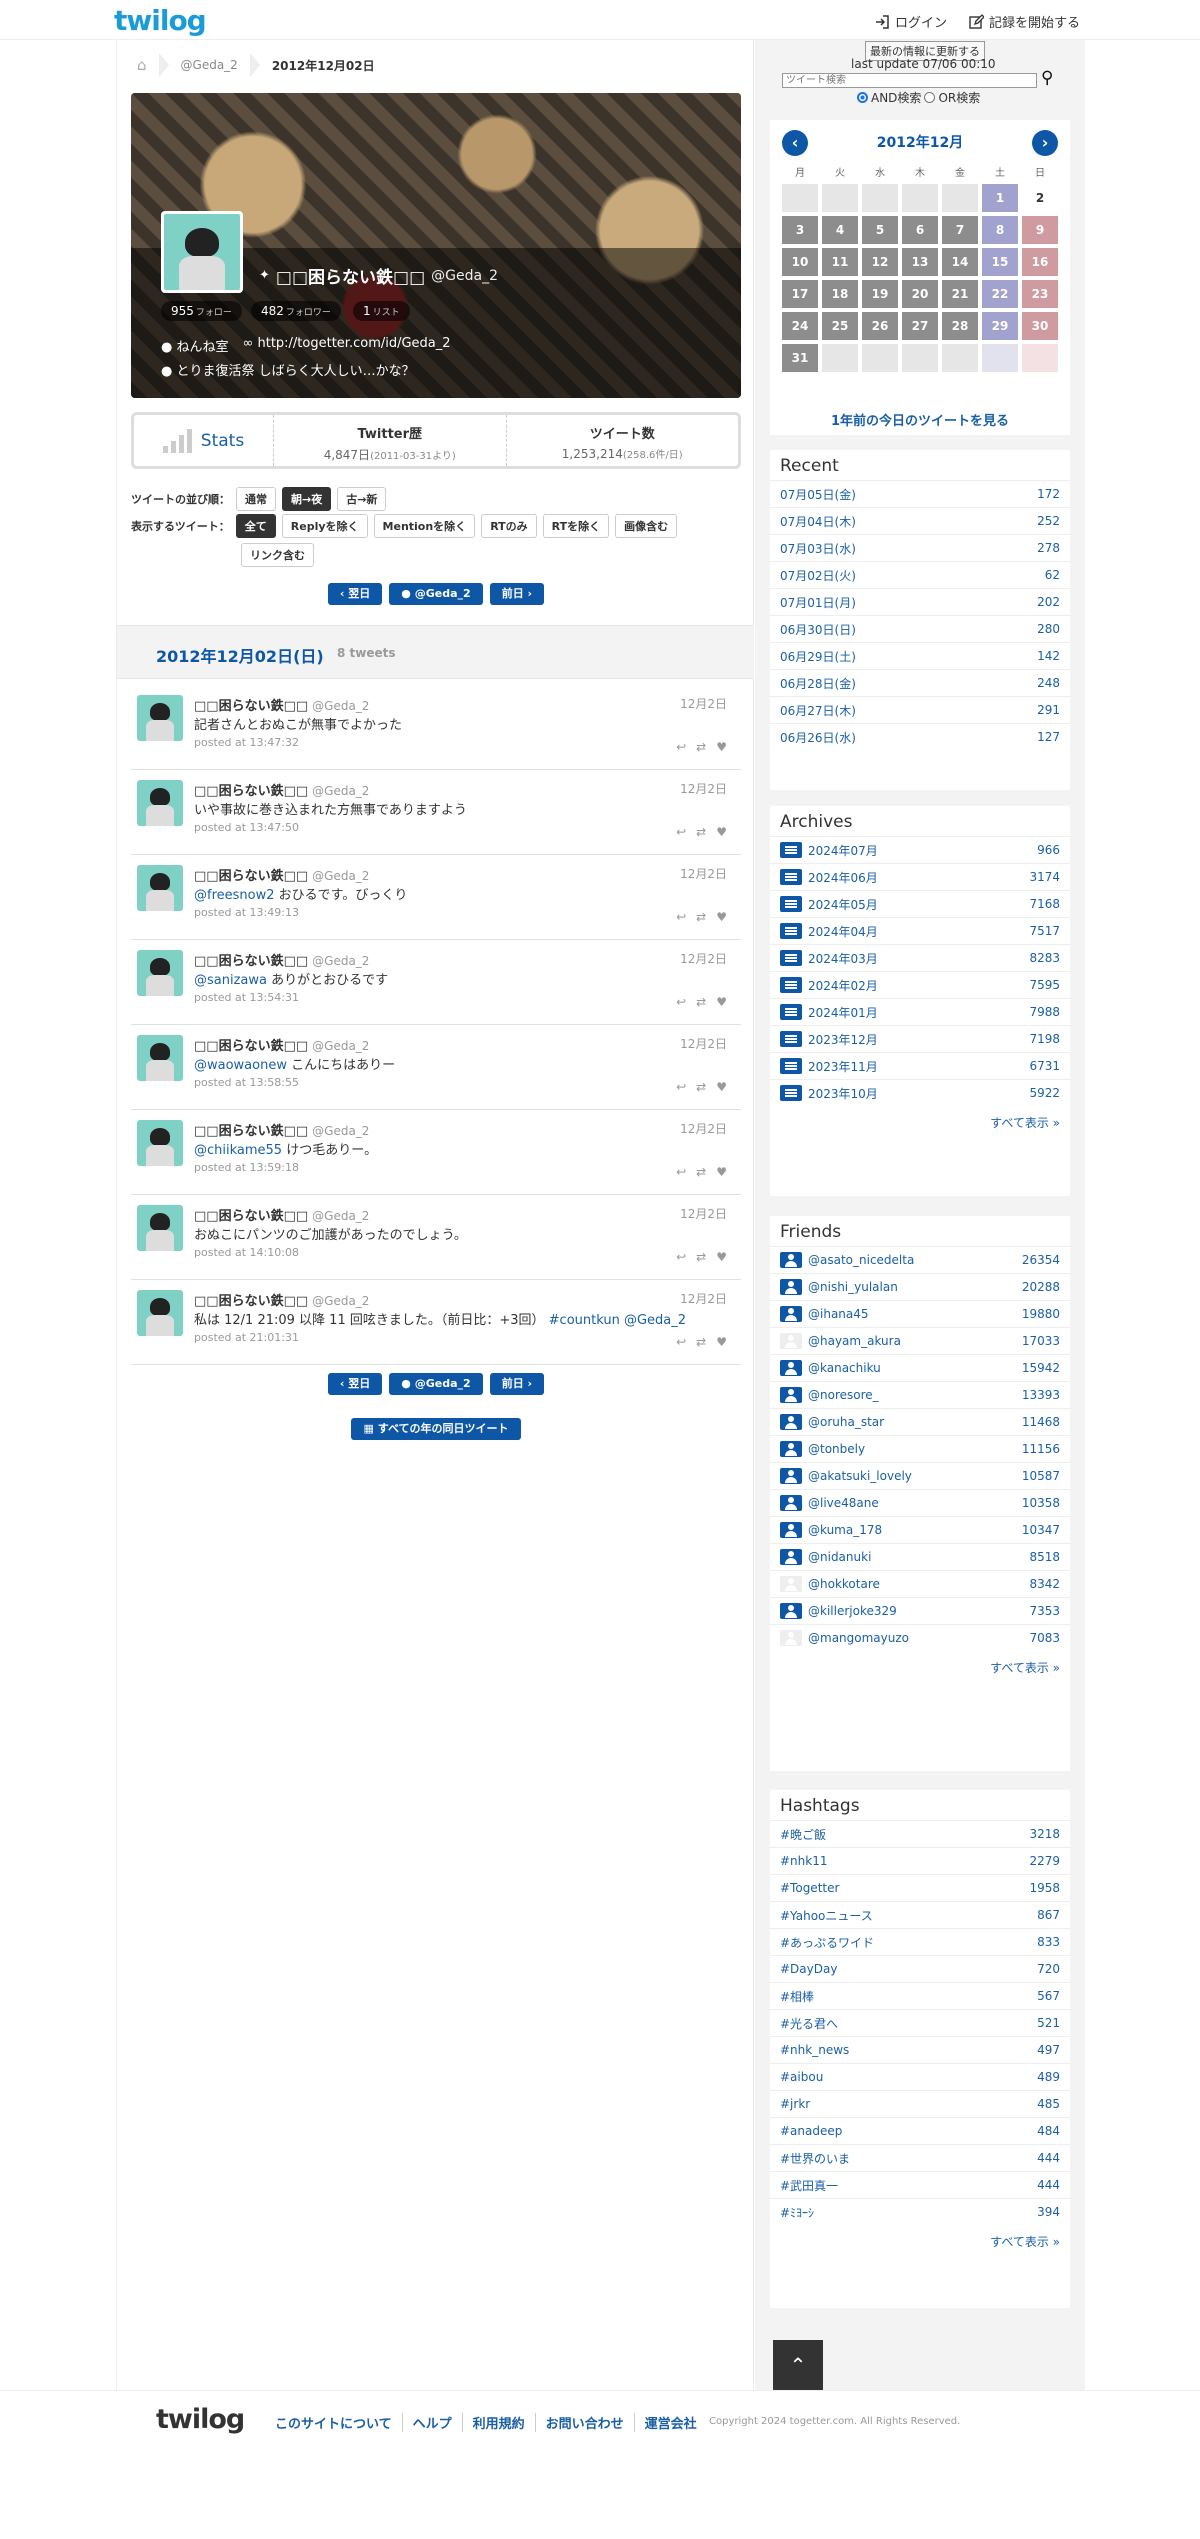 This screenshot has width=1200, height=2539. What do you see at coordinates (920, 1475) in the screenshot?
I see `friend-item: @akatsuki_lovely 10587` at bounding box center [920, 1475].